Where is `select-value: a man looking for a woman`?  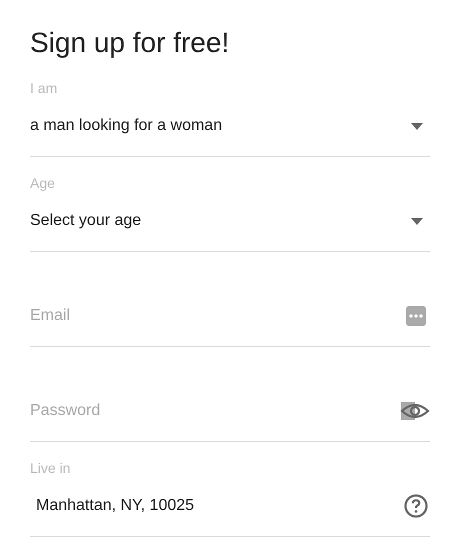
select-value: a man looking for a woman is located at coordinates (126, 126).